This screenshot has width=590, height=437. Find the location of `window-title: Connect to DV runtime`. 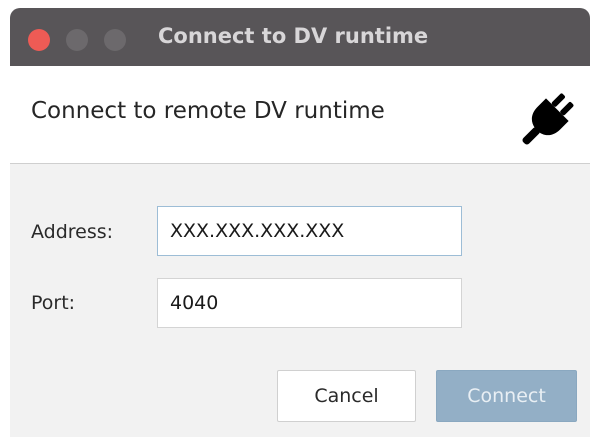

window-title: Connect to DV runtime is located at coordinates (293, 36).